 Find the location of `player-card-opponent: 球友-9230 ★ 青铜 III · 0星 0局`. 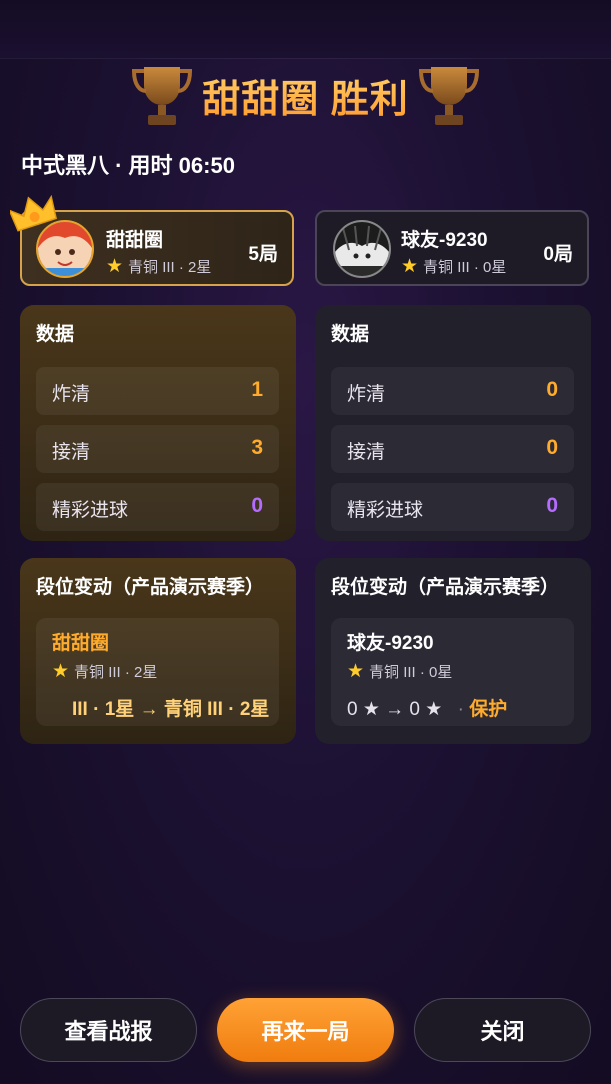

player-card-opponent: 球友-9230 ★ 青铜 III · 0星 0局 is located at coordinates (452, 248).